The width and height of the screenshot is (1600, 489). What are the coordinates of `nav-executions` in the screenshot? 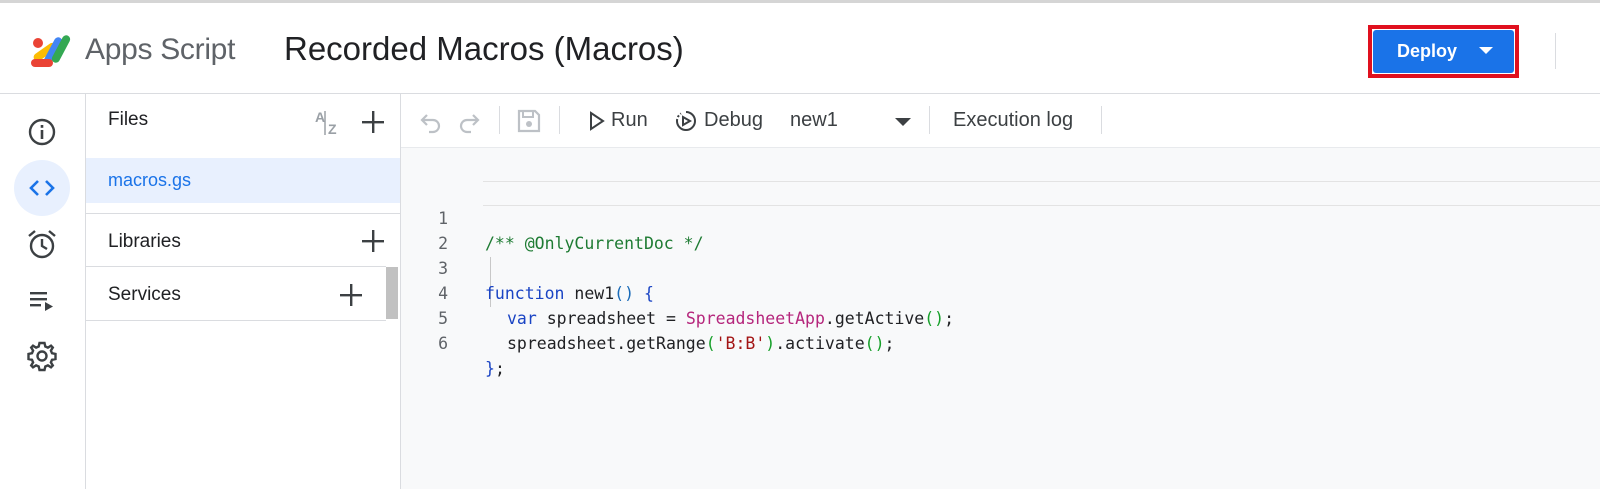 It's located at (42, 300).